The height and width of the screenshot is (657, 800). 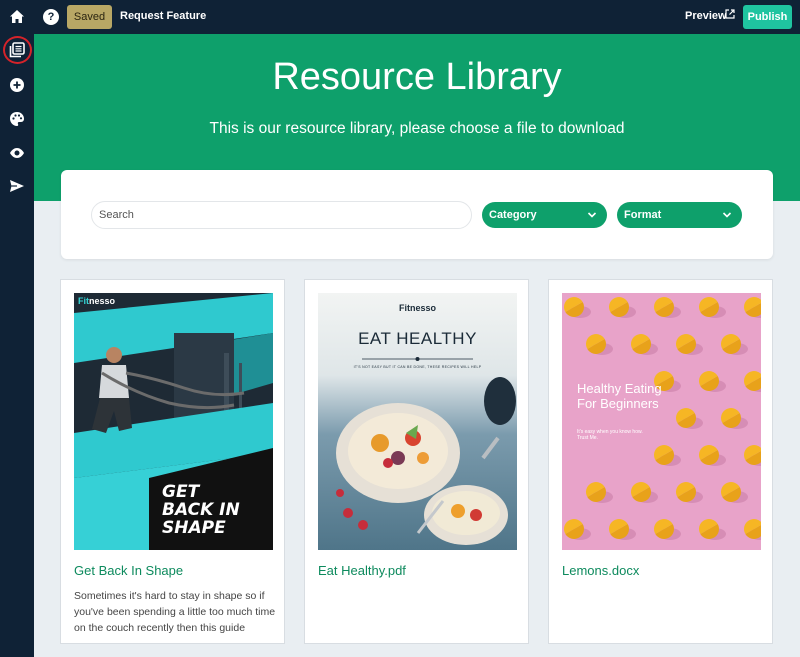 I want to click on cover-headline-line: BACK IN, so click(x=201, y=510).